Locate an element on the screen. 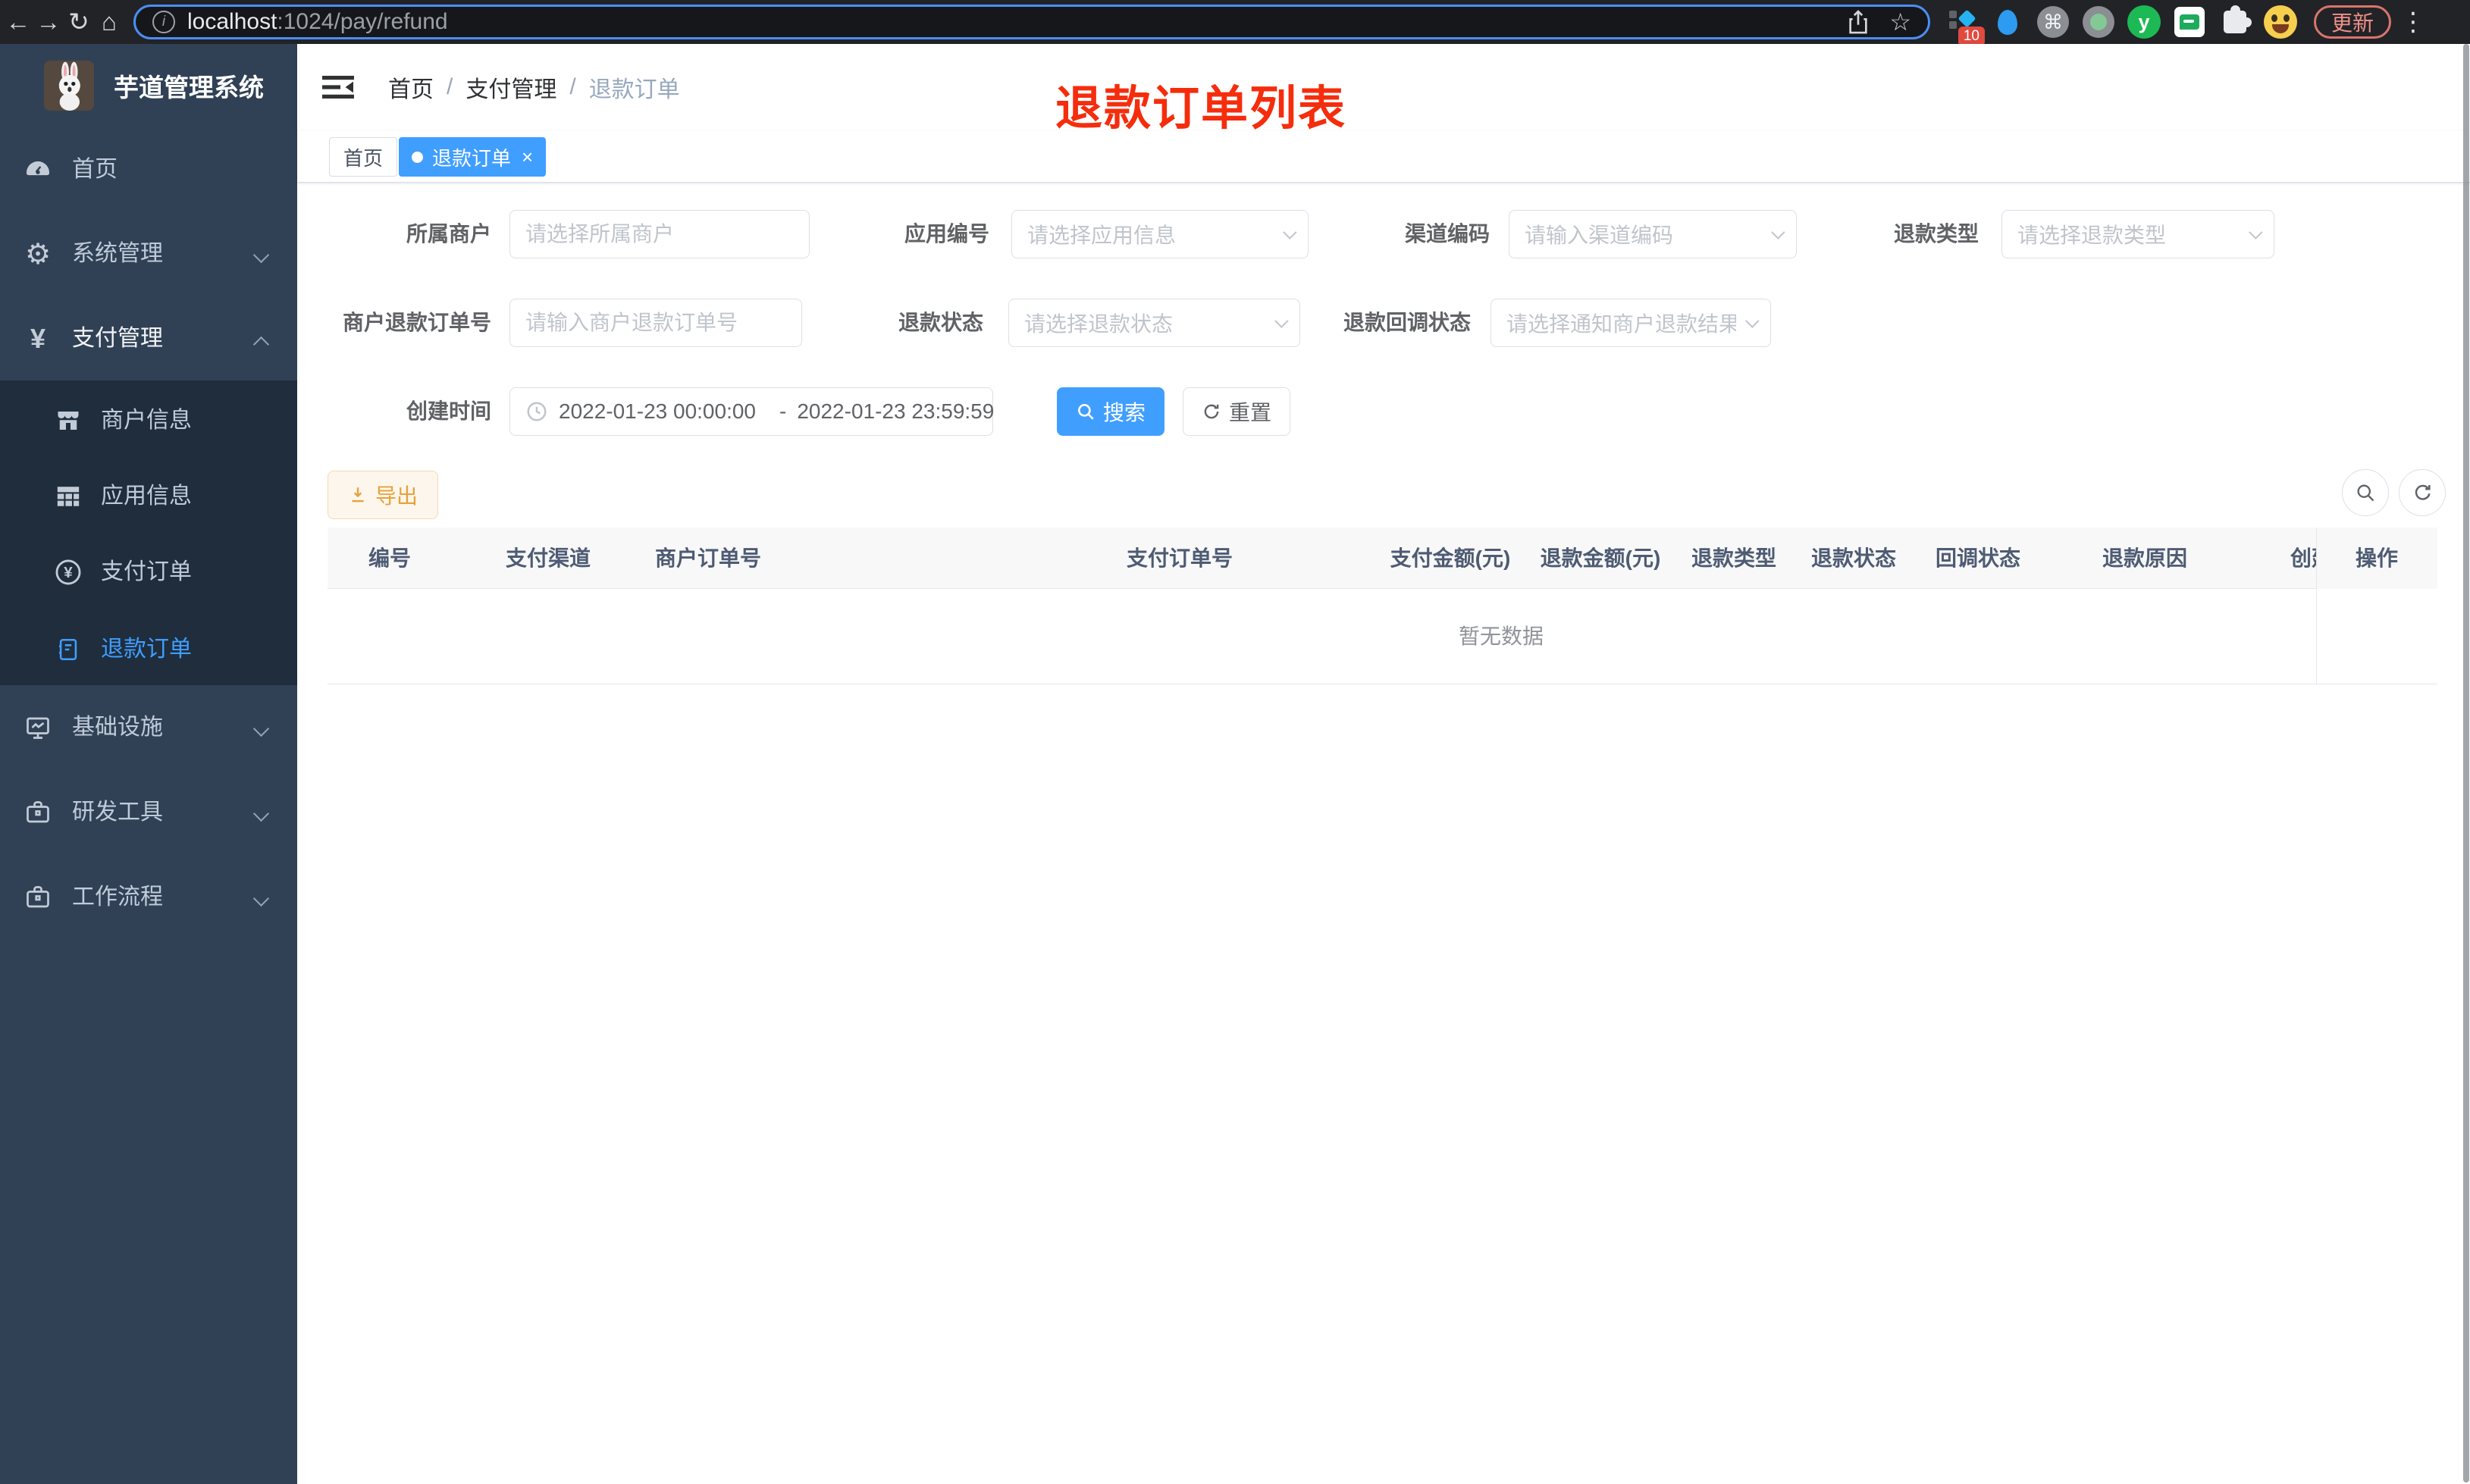 The height and width of the screenshot is (1484, 2470). breadcrumb-current: 退款订单 is located at coordinates (634, 89).